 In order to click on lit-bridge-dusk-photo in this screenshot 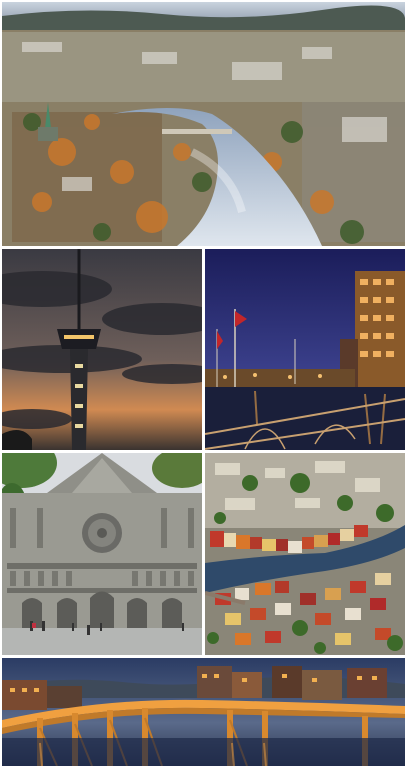, I will do `click(203, 712)`.